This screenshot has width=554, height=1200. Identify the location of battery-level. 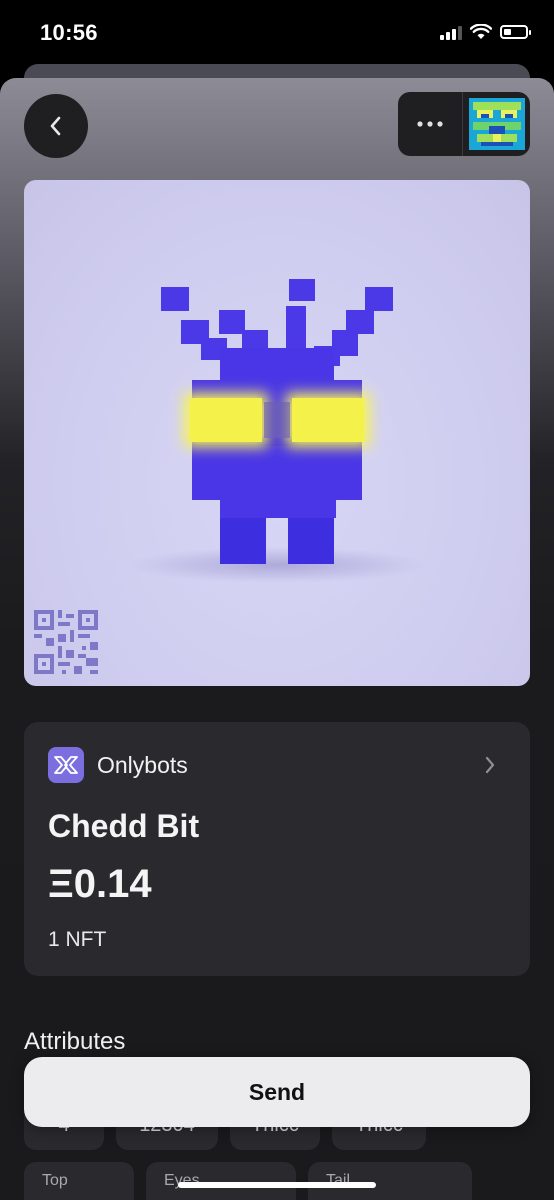
(507, 32).